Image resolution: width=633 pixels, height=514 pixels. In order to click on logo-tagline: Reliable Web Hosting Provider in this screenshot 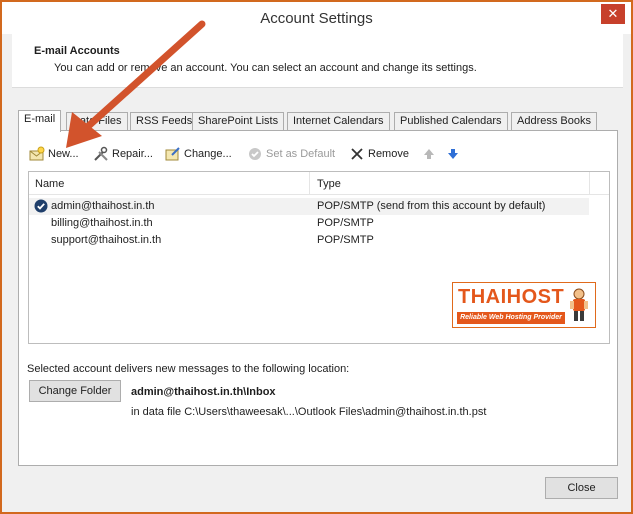, I will do `click(511, 318)`.